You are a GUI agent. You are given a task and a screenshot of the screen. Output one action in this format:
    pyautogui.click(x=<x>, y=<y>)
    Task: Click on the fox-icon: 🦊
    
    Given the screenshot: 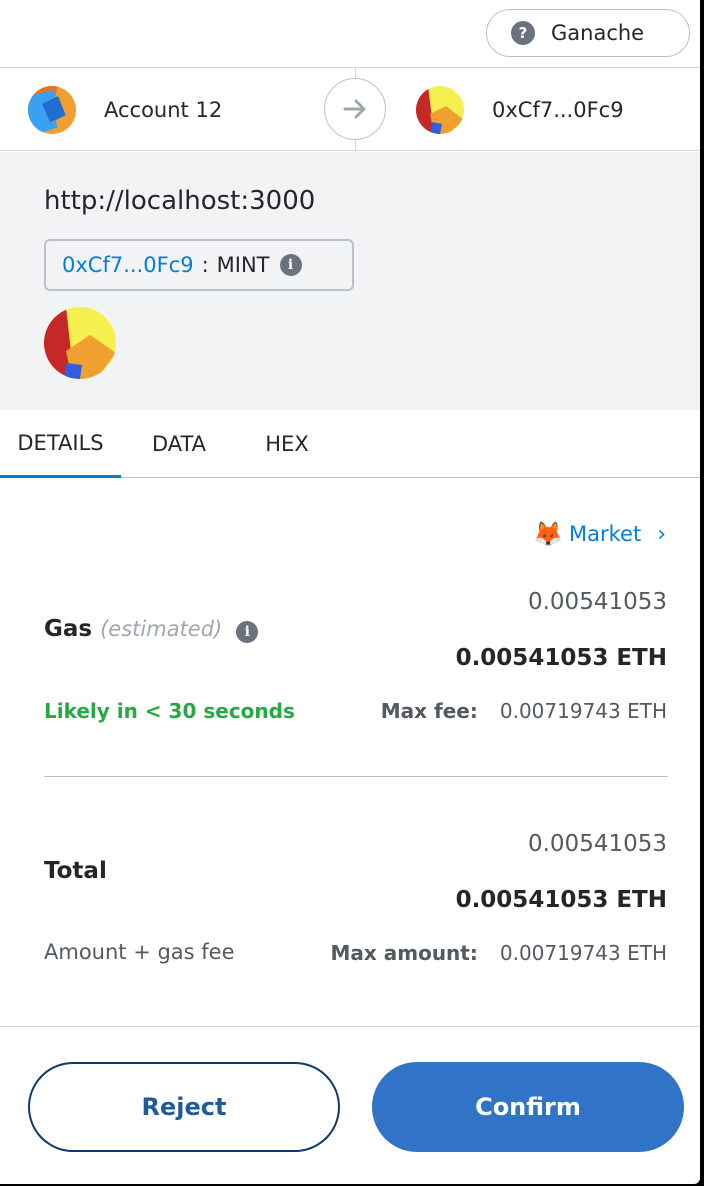 What is the action you would take?
    pyautogui.click(x=548, y=534)
    